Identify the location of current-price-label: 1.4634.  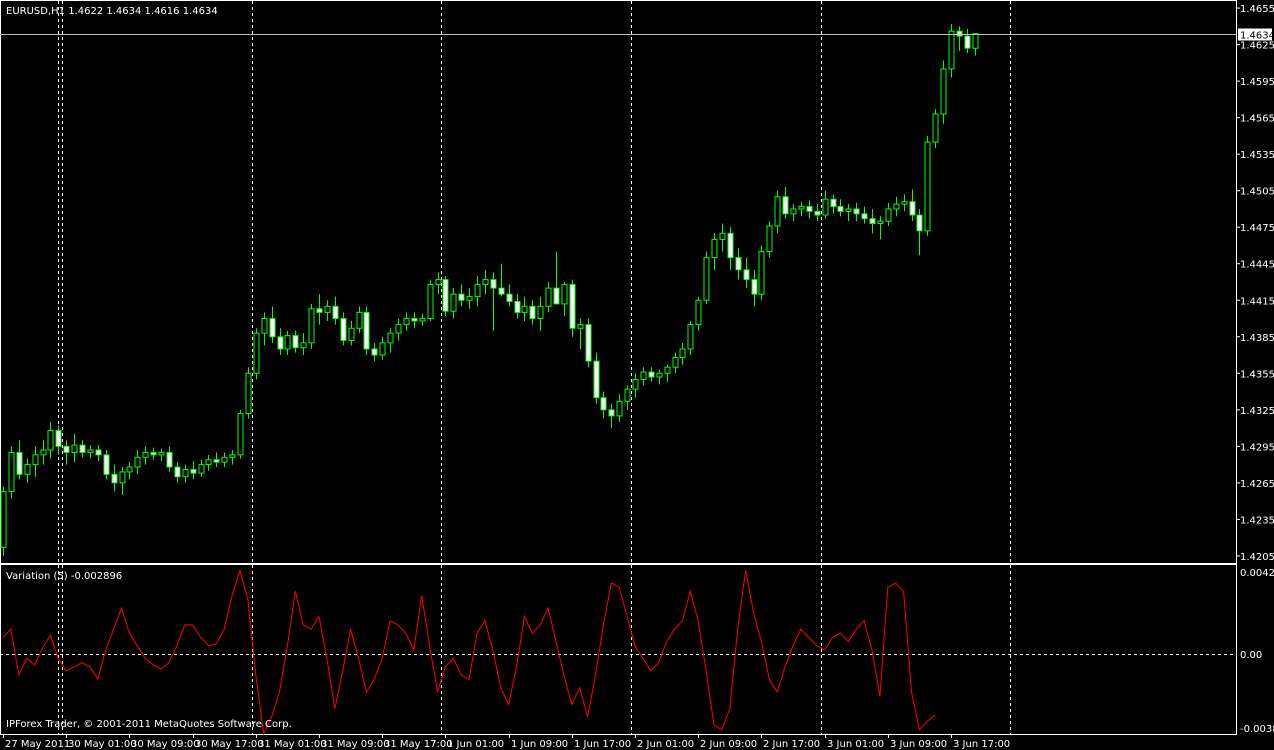
(1257, 36).